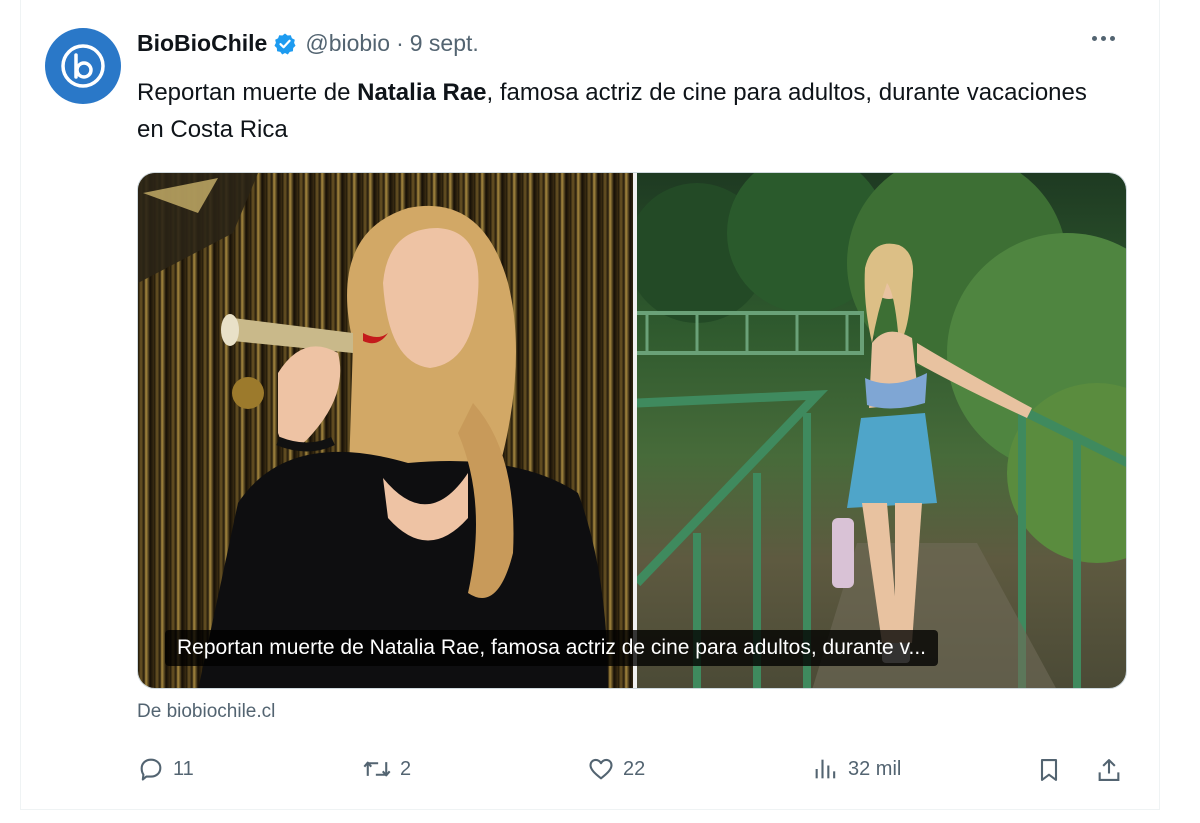 The width and height of the screenshot is (1200, 823). I want to click on biobio-logo-icon, so click(83, 66).